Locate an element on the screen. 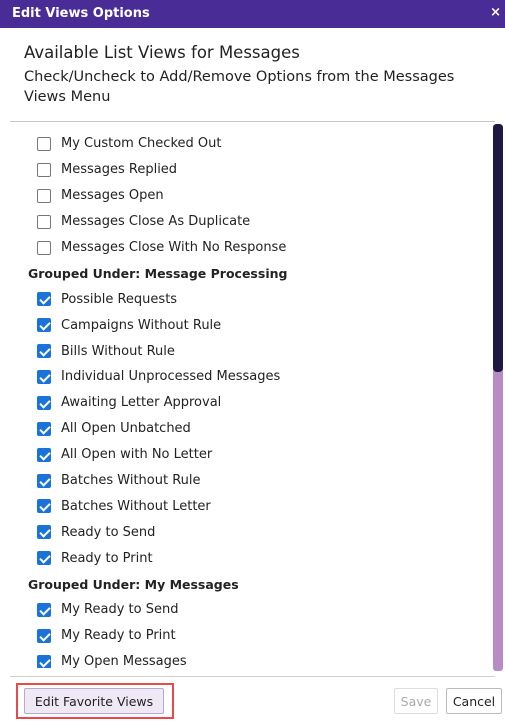 This screenshot has height=721, width=505. view-option-label: Campaigns Without Rule is located at coordinates (141, 325).